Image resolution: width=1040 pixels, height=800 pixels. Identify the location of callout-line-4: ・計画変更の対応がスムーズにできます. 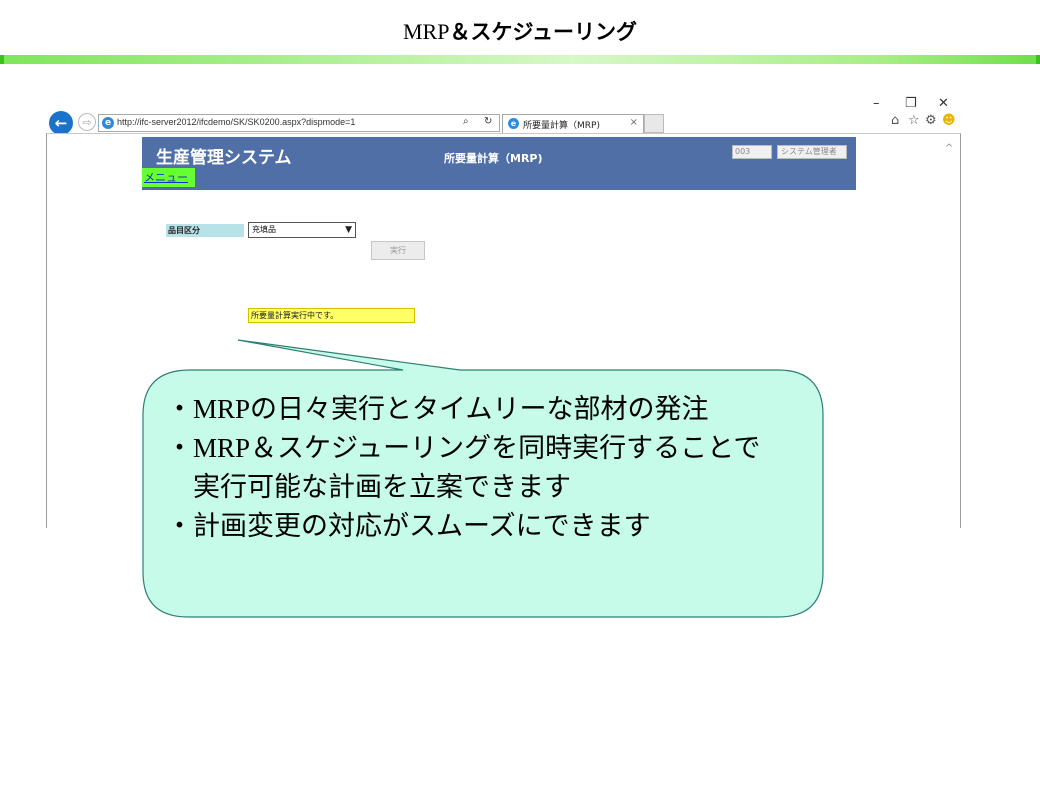
(408, 526).